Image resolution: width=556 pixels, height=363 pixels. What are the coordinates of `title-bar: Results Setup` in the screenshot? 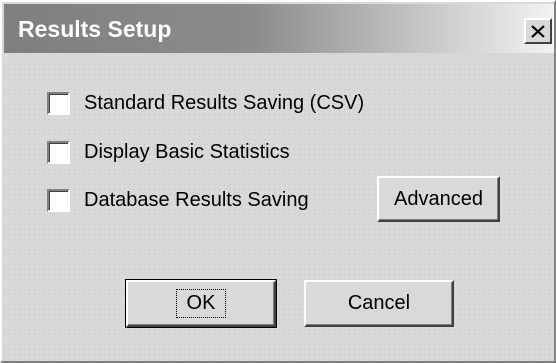 It's located at (279, 28).